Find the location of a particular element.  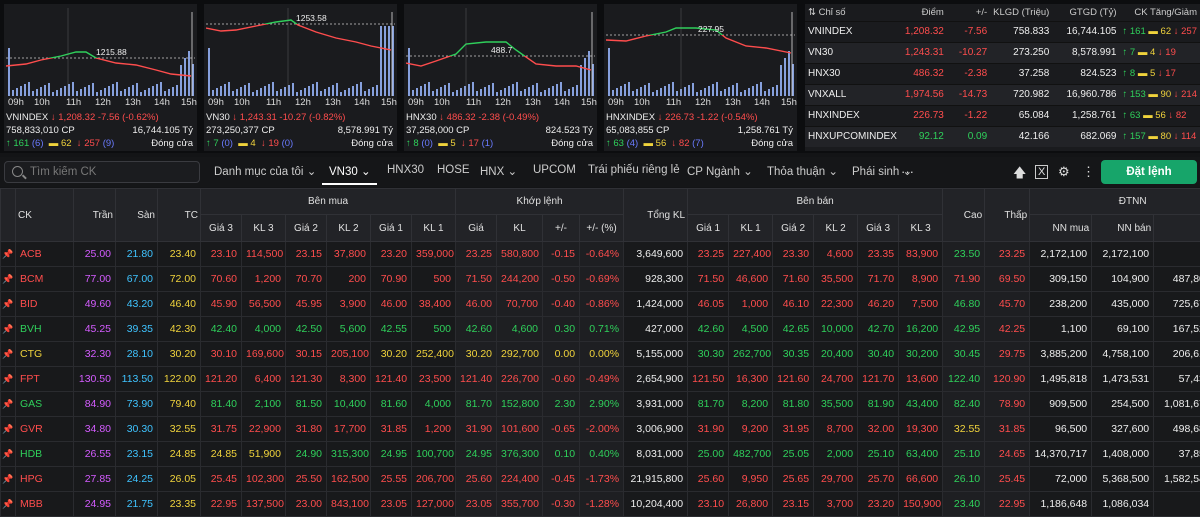

low-price: 45.70 is located at coordinates (1007, 304).